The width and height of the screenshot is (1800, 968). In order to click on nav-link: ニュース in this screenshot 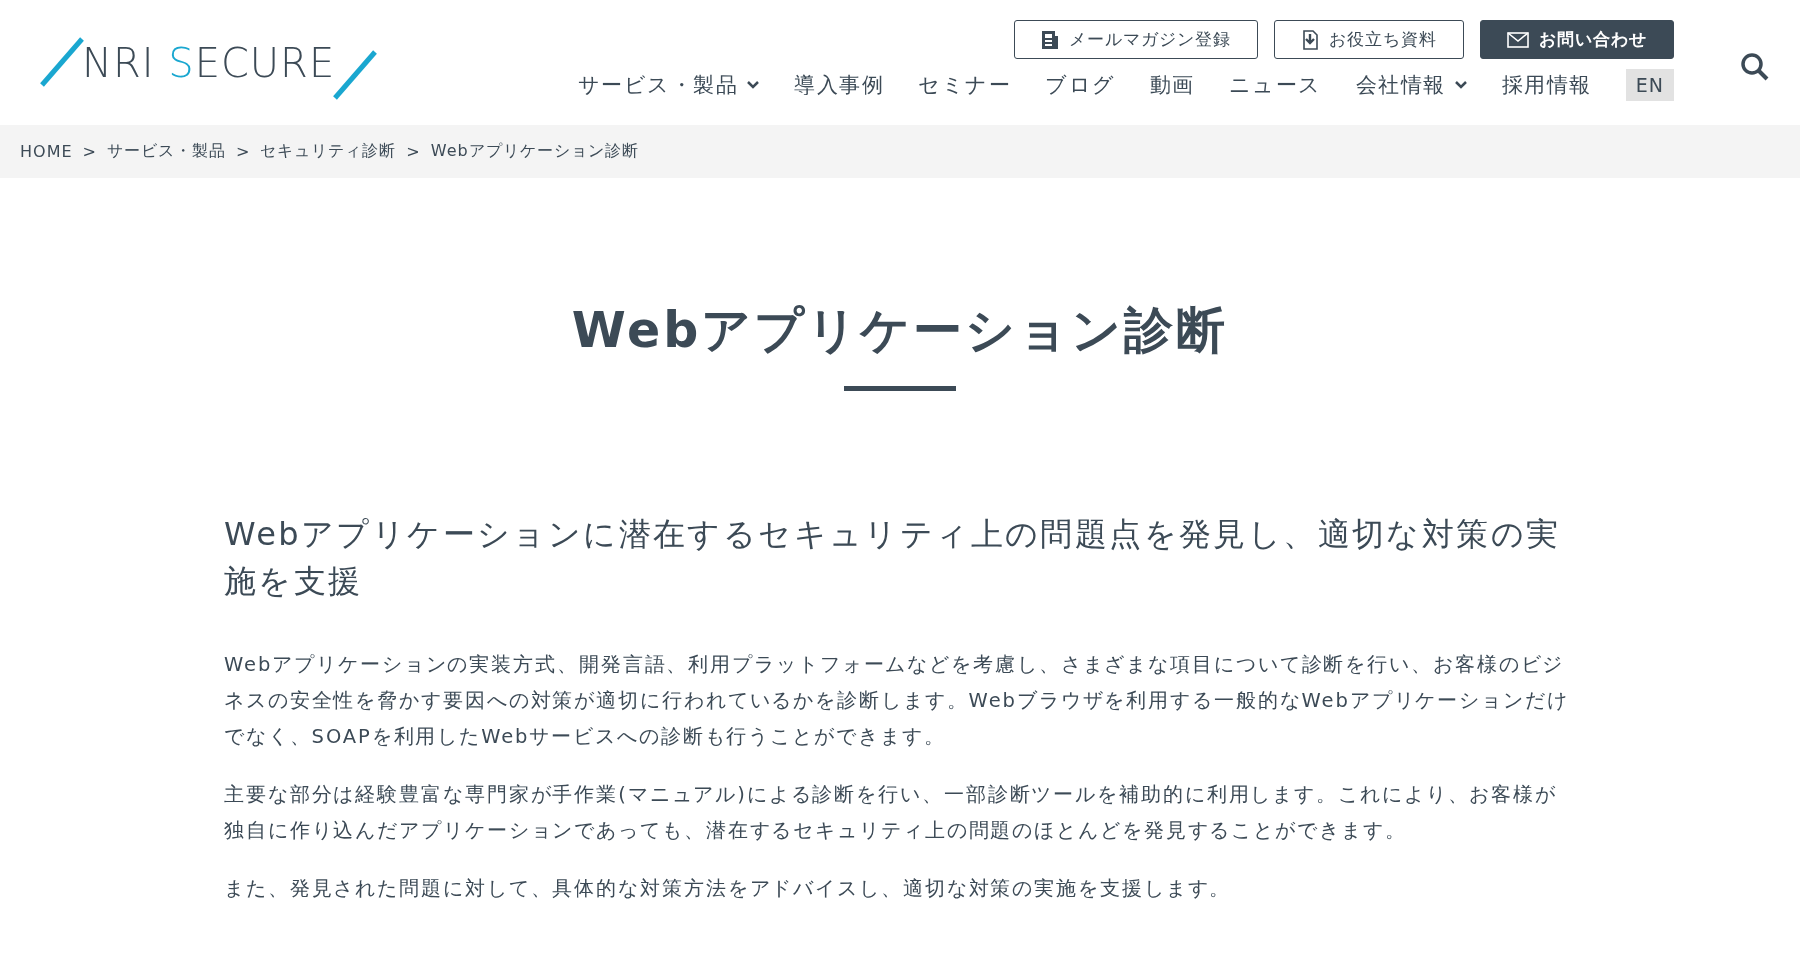, I will do `click(1275, 85)`.